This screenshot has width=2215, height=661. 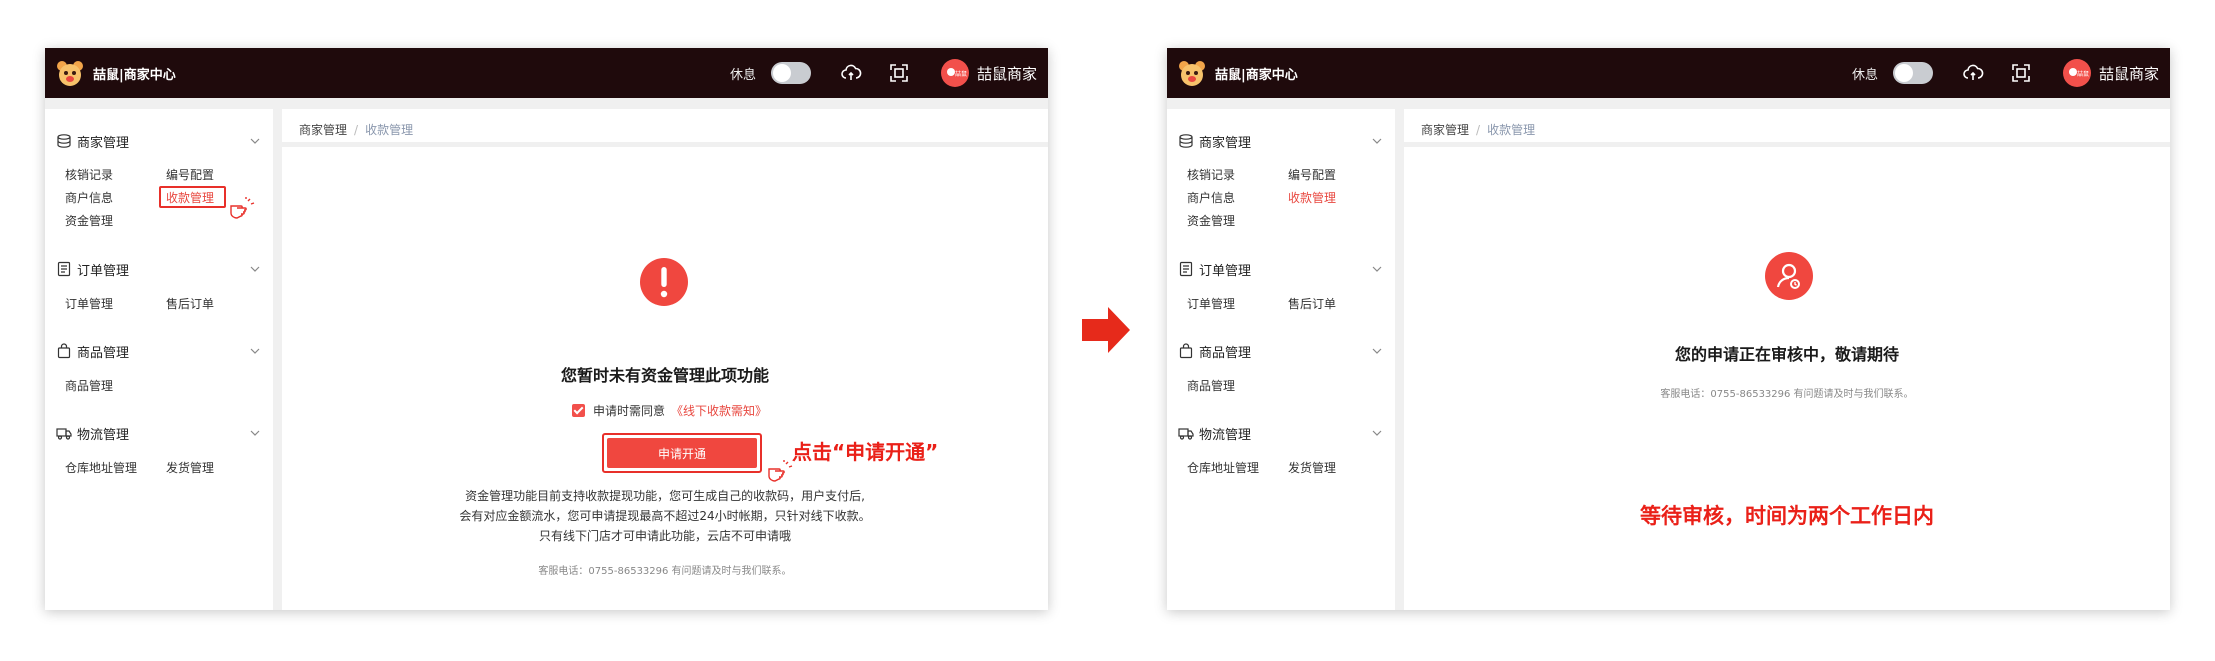 I want to click on sidebar-group-label: 商家管理, so click(x=103, y=143).